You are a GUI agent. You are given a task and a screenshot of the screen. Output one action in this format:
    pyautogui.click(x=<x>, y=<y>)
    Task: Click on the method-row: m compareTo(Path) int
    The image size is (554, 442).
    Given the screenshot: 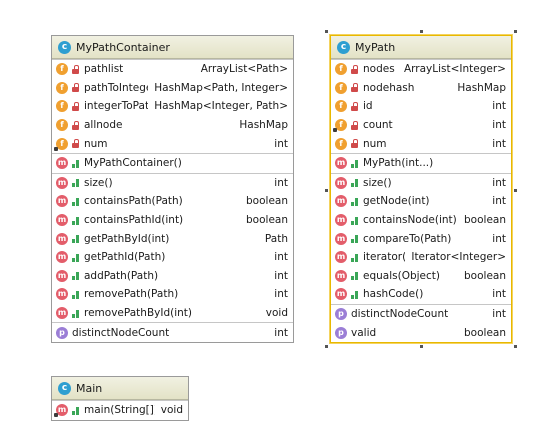 What is the action you would take?
    pyautogui.click(x=421, y=238)
    